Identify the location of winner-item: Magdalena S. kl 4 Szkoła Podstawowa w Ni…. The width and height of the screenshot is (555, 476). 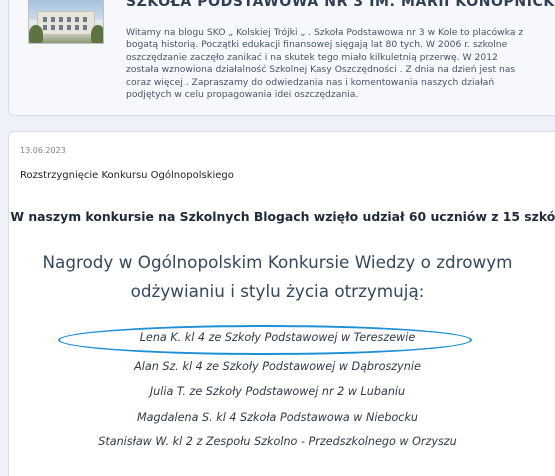
(277, 417).